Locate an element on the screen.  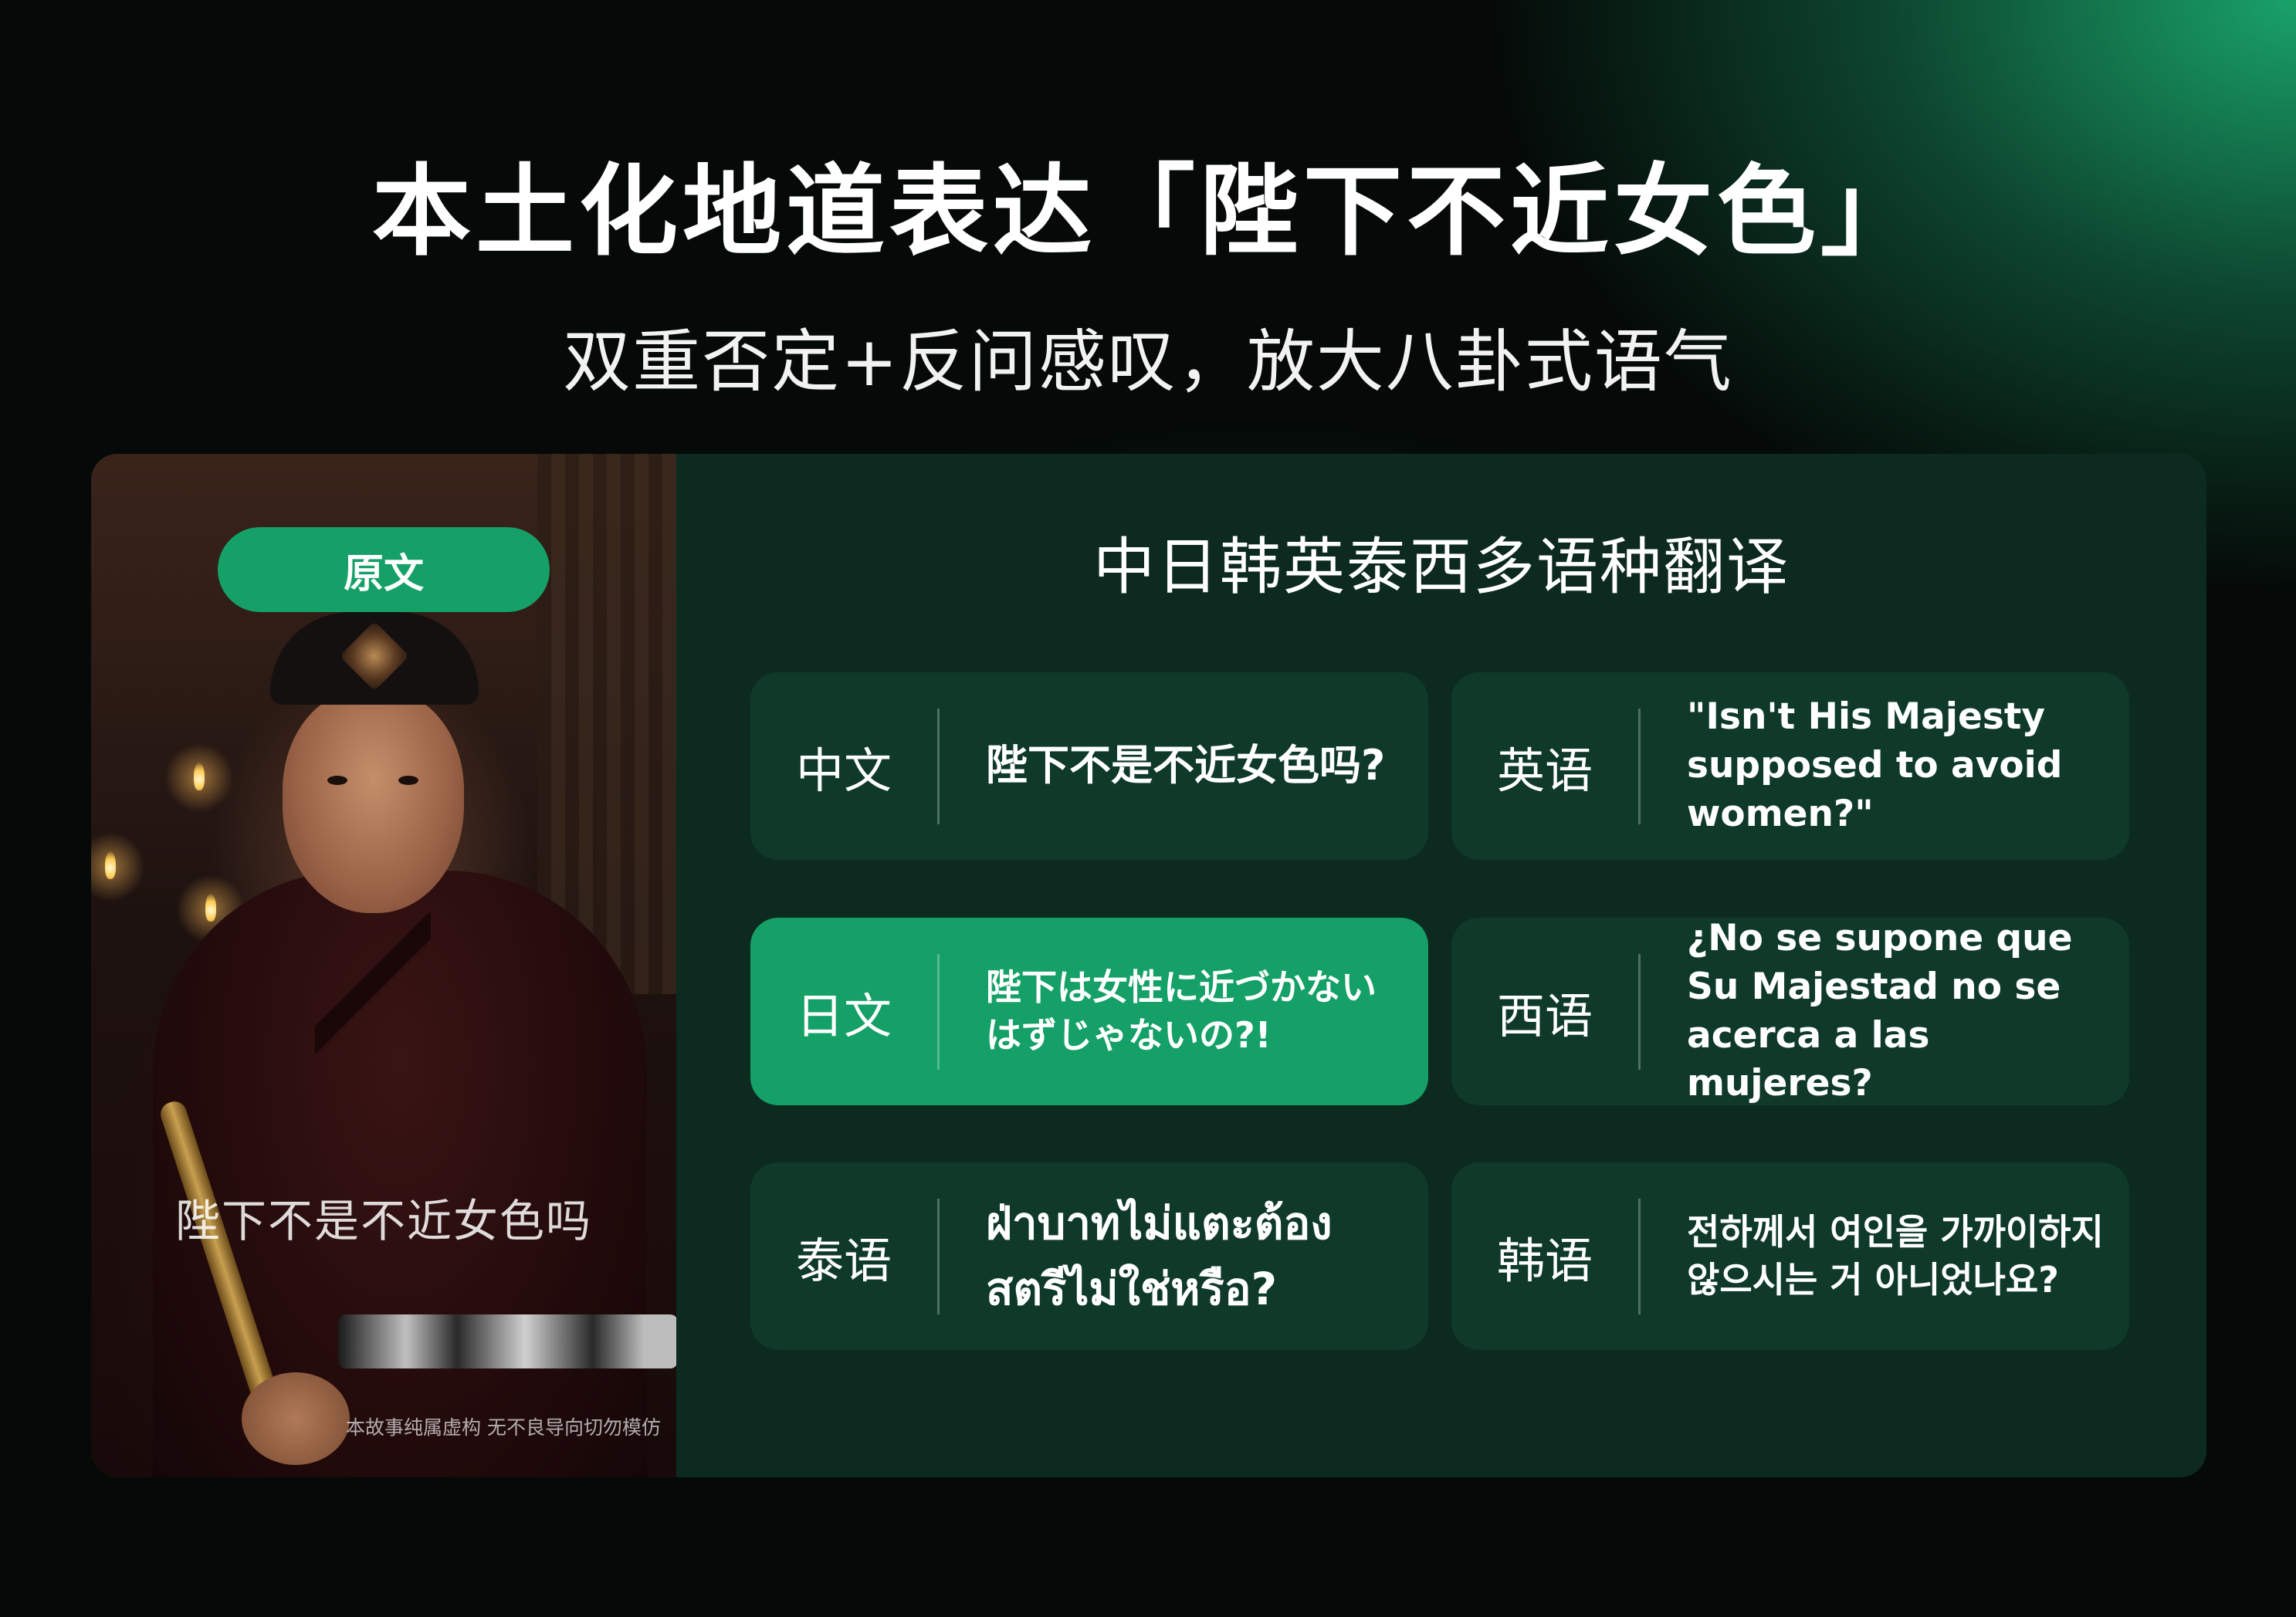
page-headline: 本土化地道表达「陛下不近女色」 is located at coordinates (1147, 211).